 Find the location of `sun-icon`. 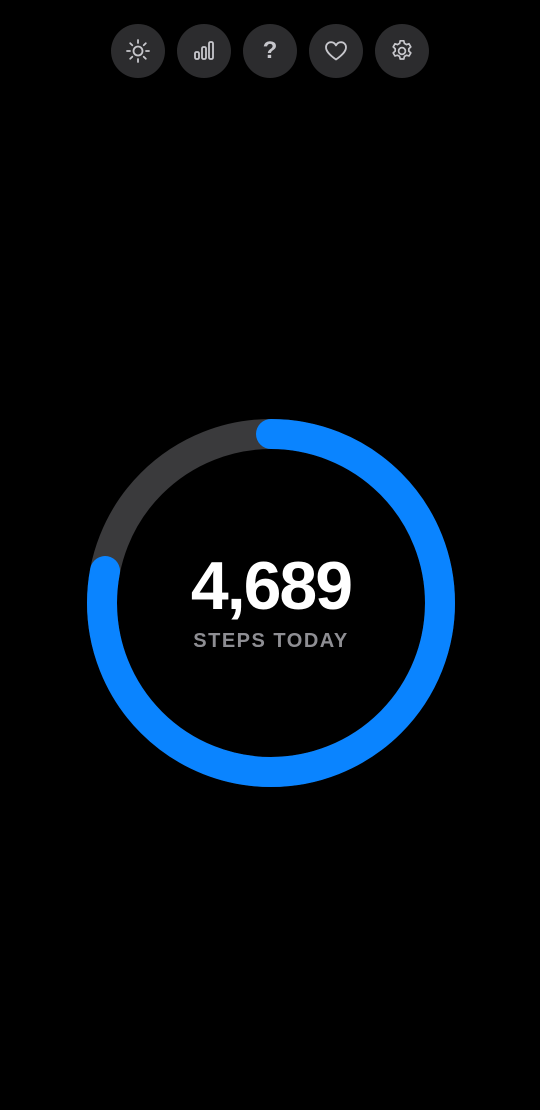

sun-icon is located at coordinates (138, 51).